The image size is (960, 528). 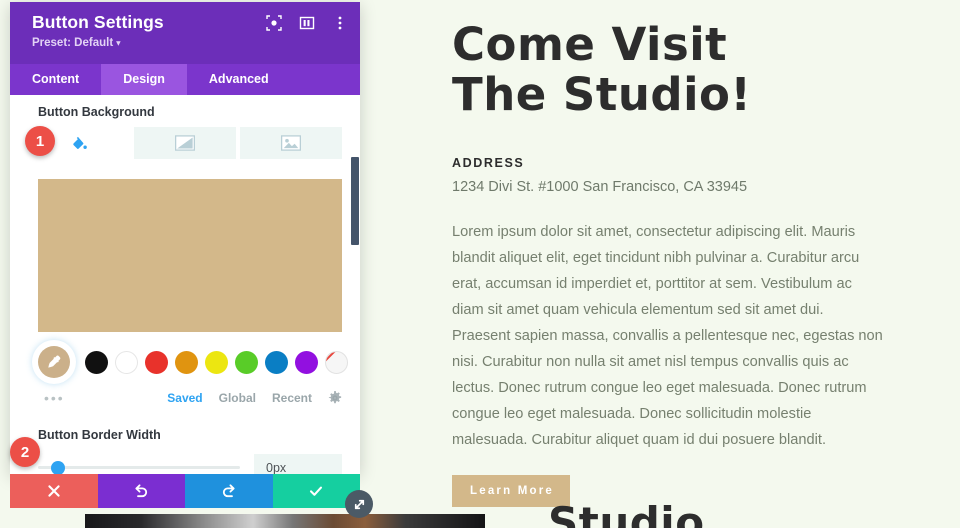 I want to click on next-section-title: Studio, so click(x=626, y=513).